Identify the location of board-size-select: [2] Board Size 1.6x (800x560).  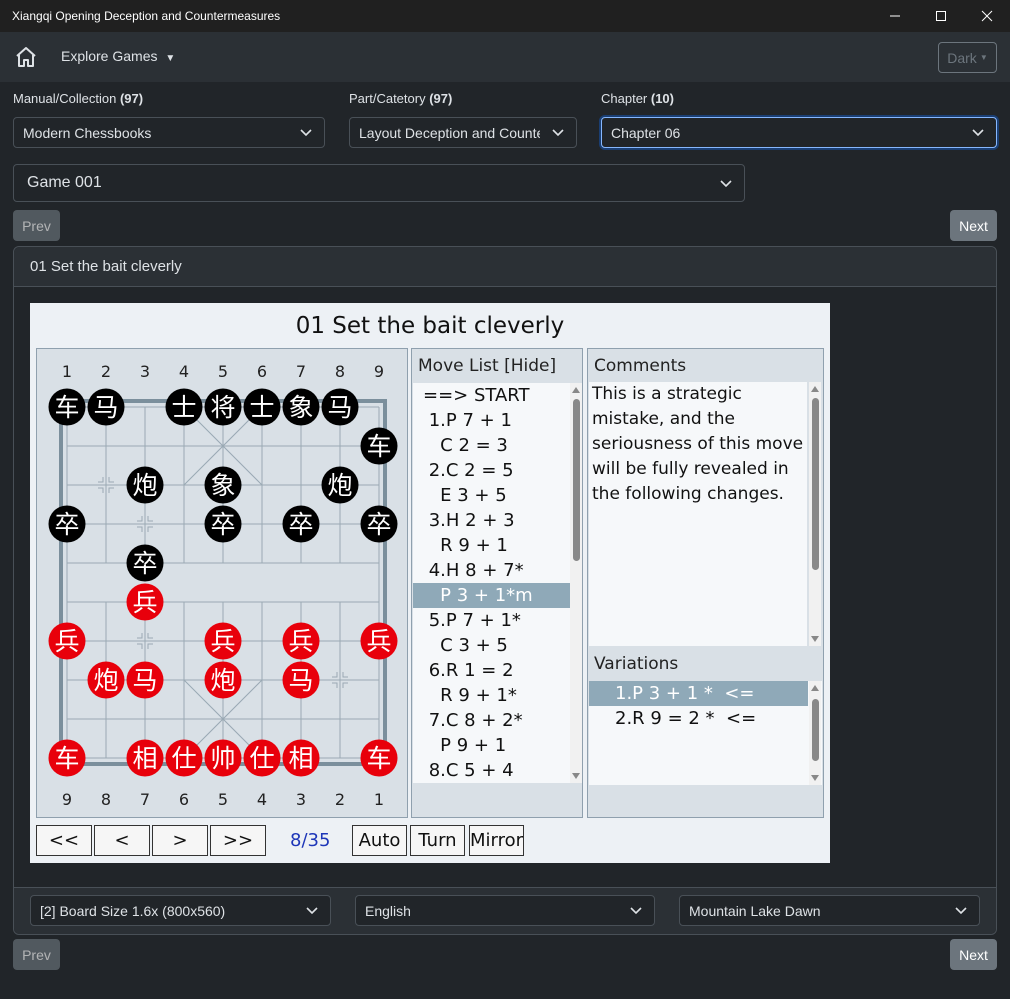
(180, 910).